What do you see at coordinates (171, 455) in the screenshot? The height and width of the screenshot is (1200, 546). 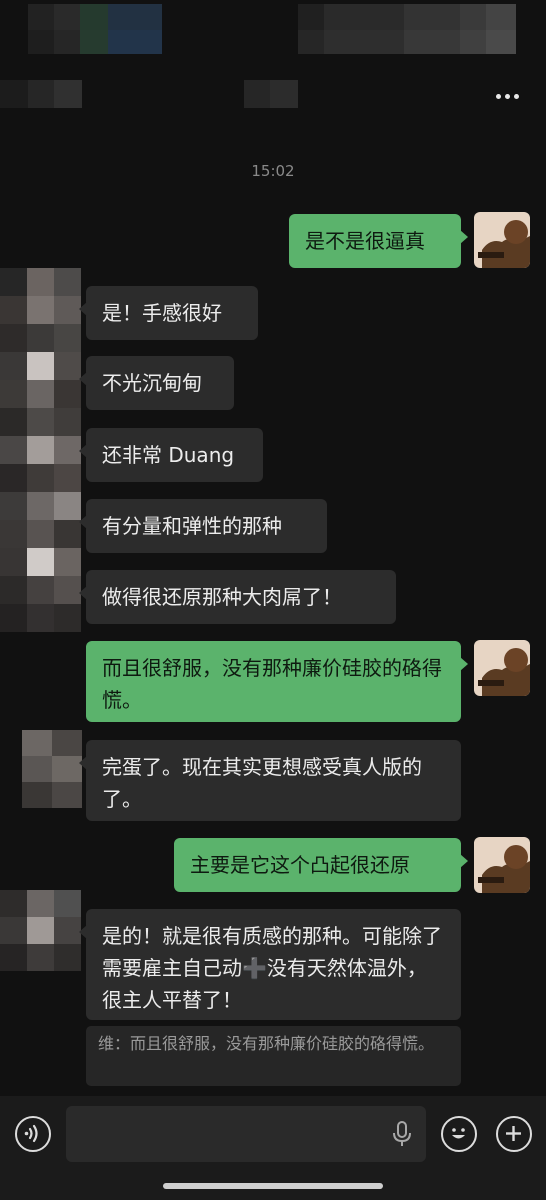 I see `incoming-message: 还非常 Duang` at bounding box center [171, 455].